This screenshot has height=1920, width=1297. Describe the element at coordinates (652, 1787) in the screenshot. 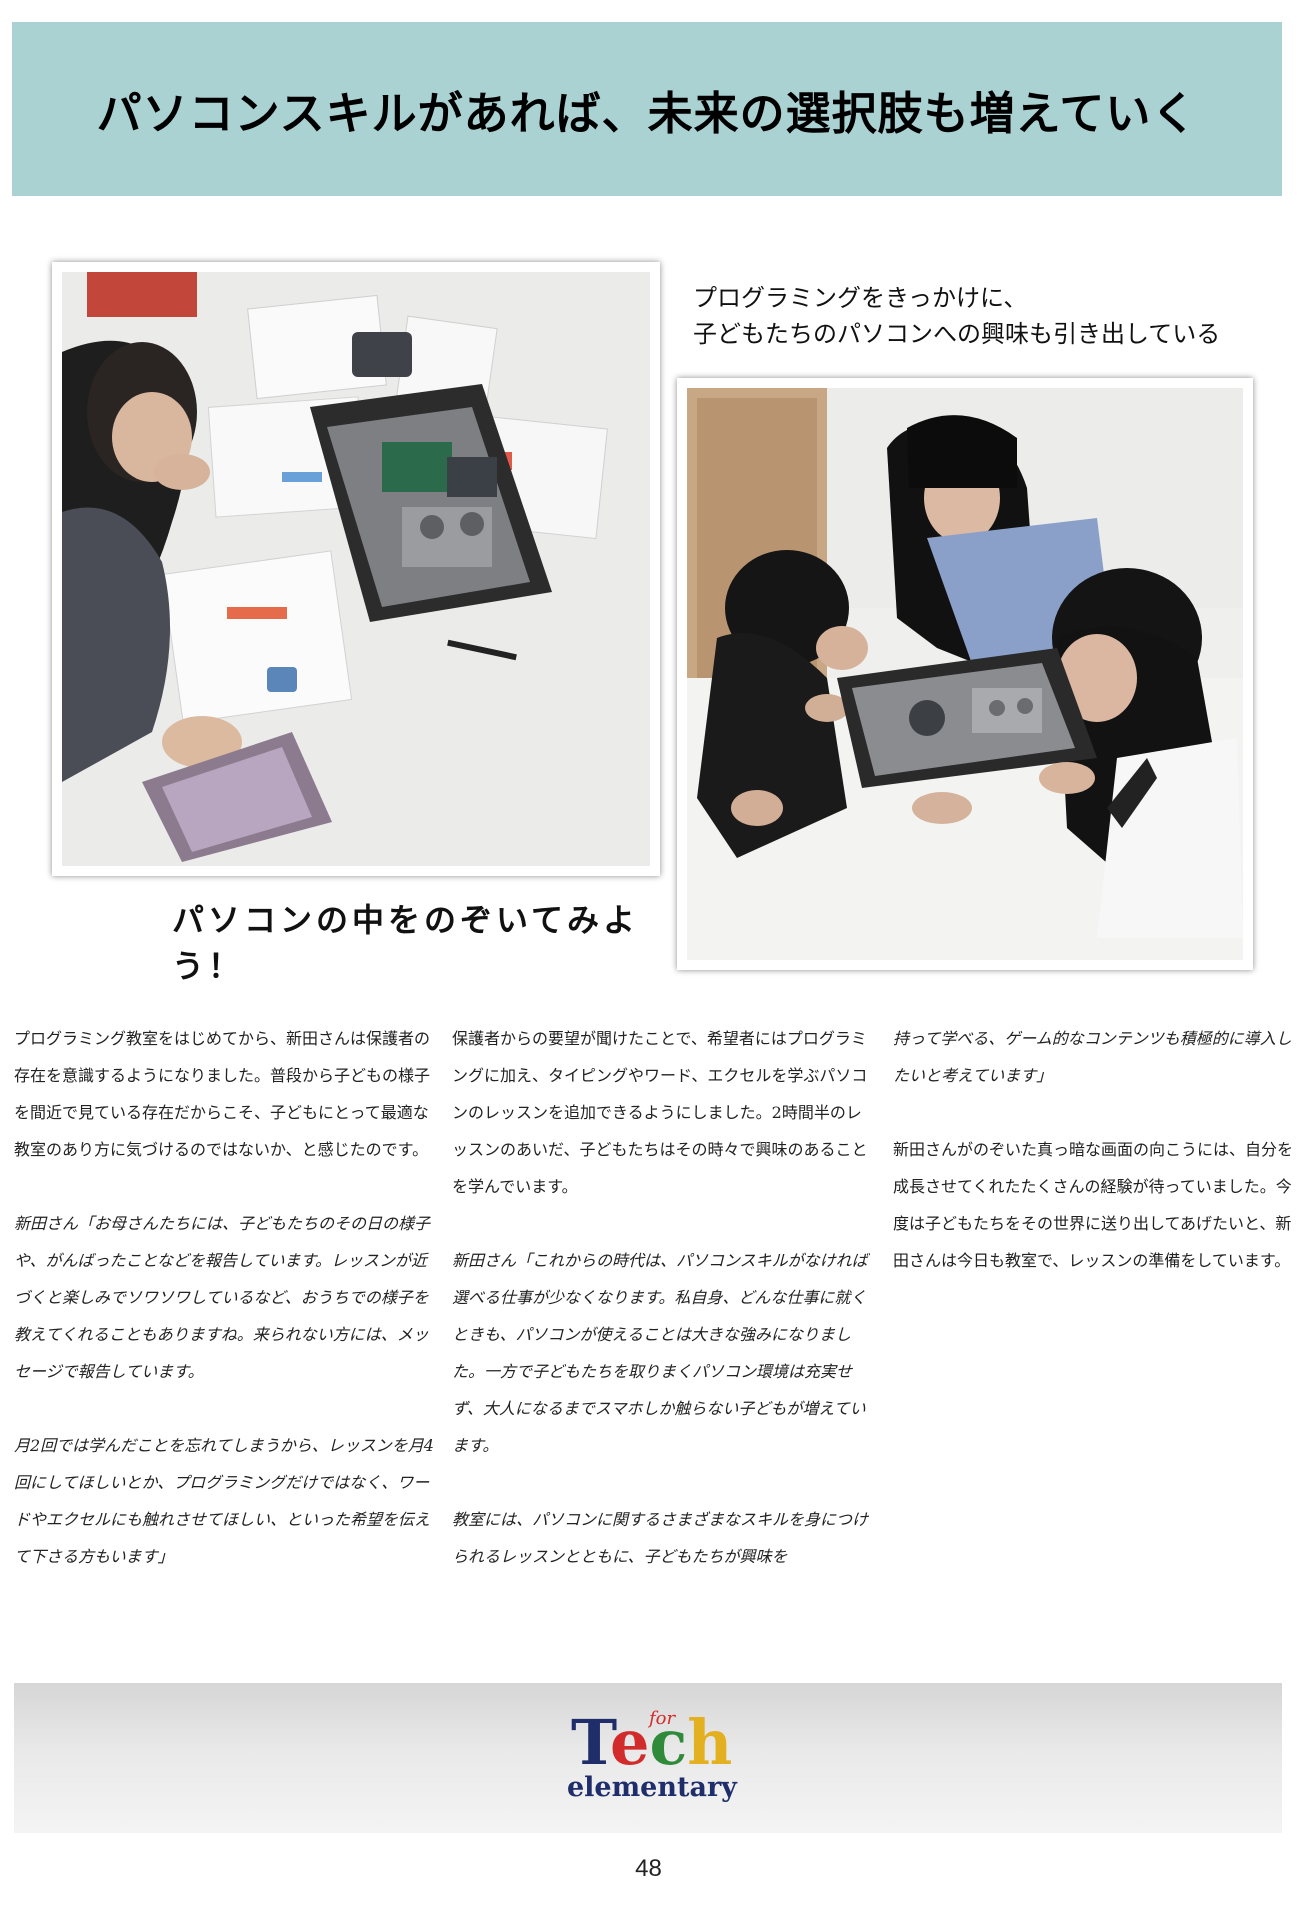

I see `logo-elementary: elementary` at that location.